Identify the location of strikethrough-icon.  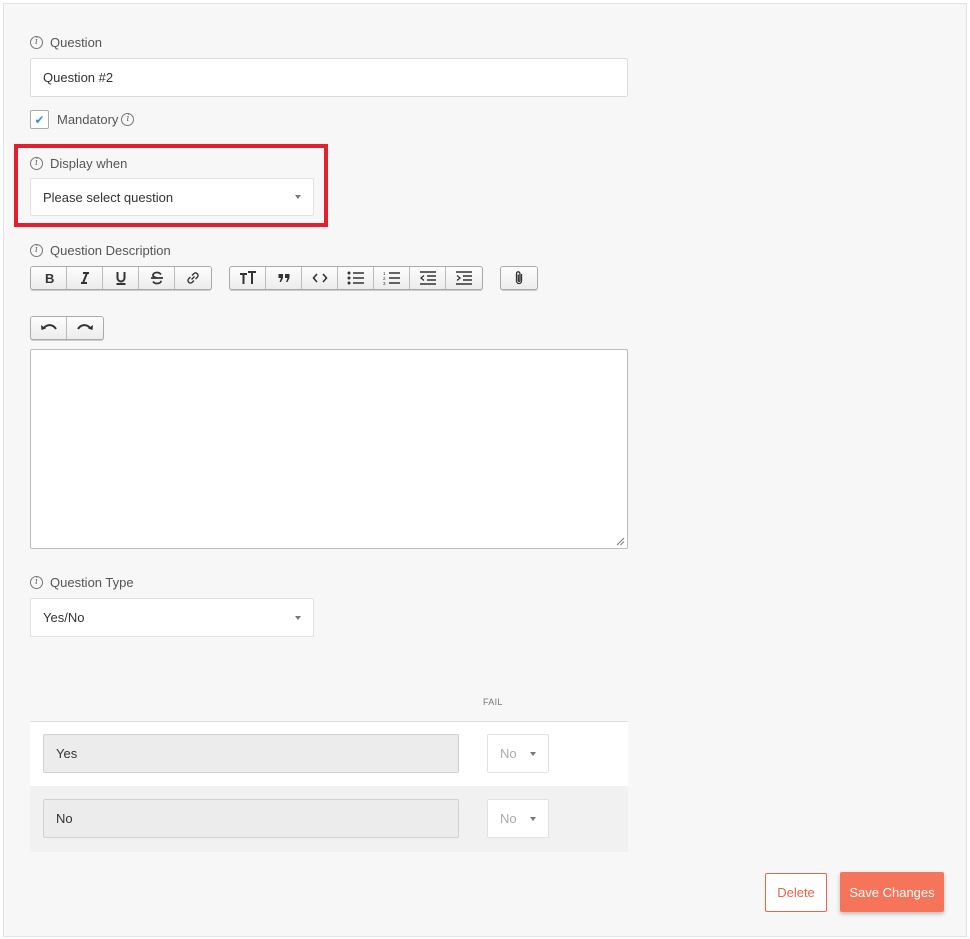
(157, 278).